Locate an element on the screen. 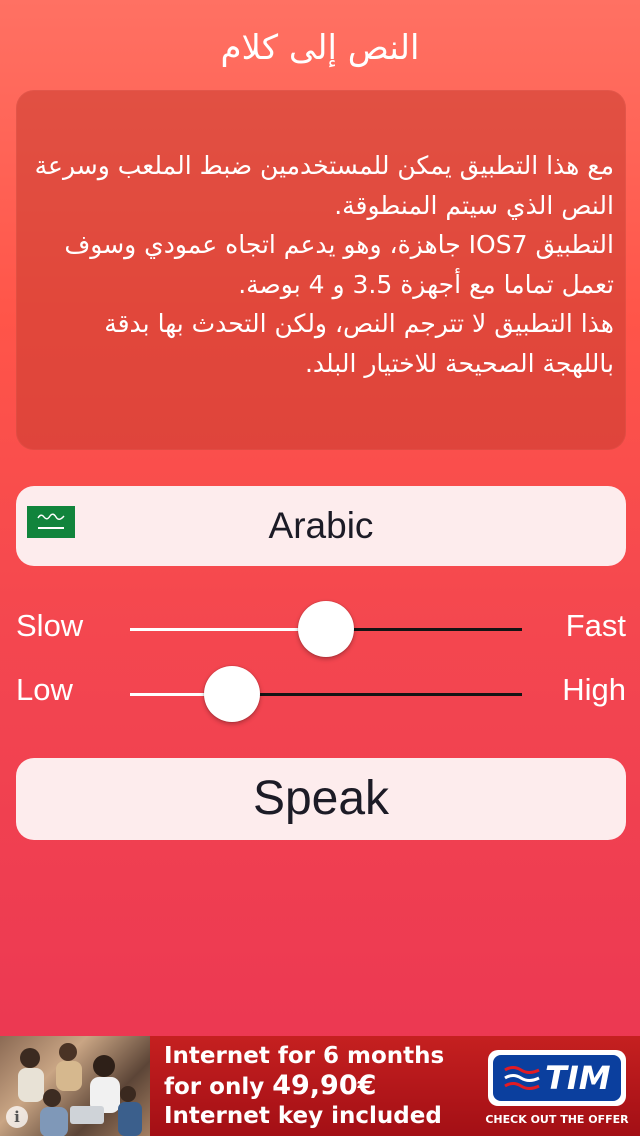  ad-line-2: for only 49,90€ is located at coordinates (319, 1086).